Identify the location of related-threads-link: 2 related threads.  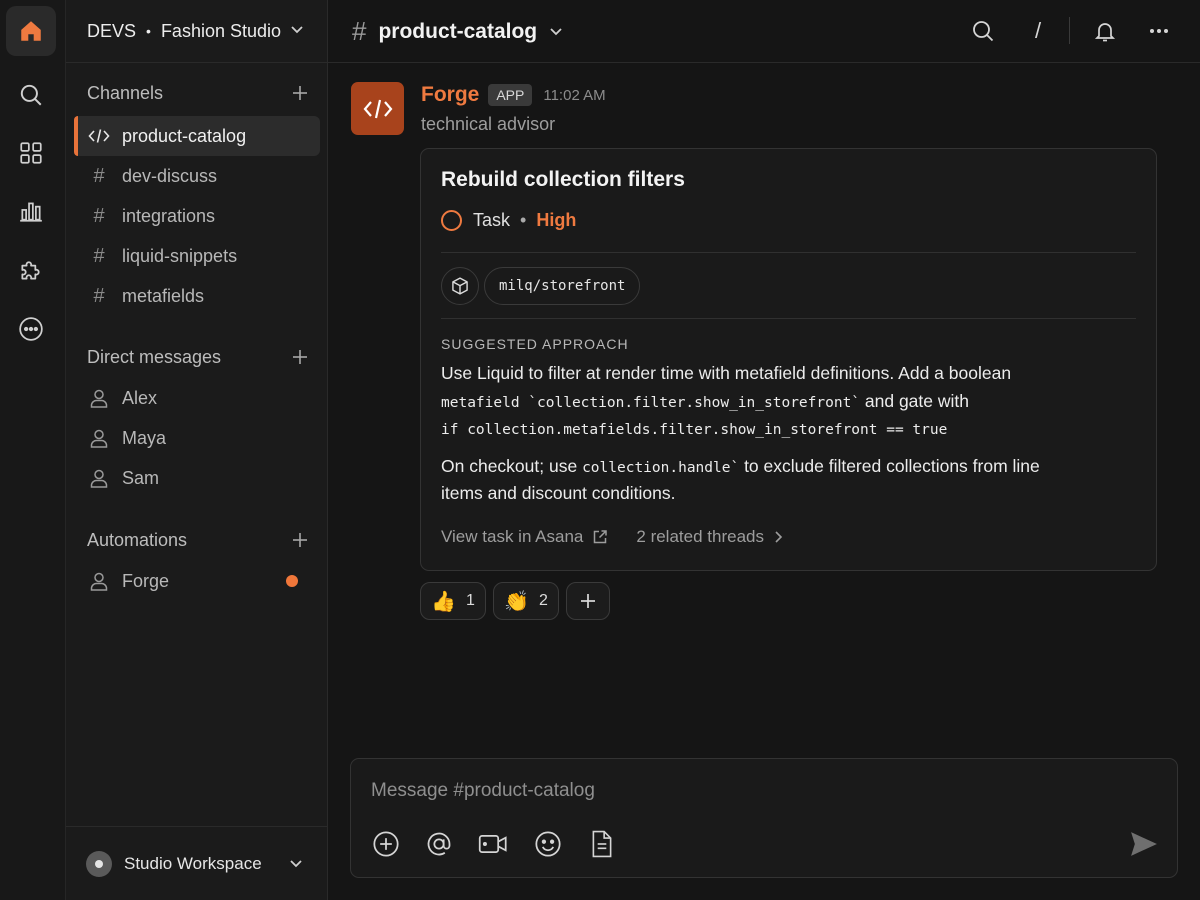
(710, 537).